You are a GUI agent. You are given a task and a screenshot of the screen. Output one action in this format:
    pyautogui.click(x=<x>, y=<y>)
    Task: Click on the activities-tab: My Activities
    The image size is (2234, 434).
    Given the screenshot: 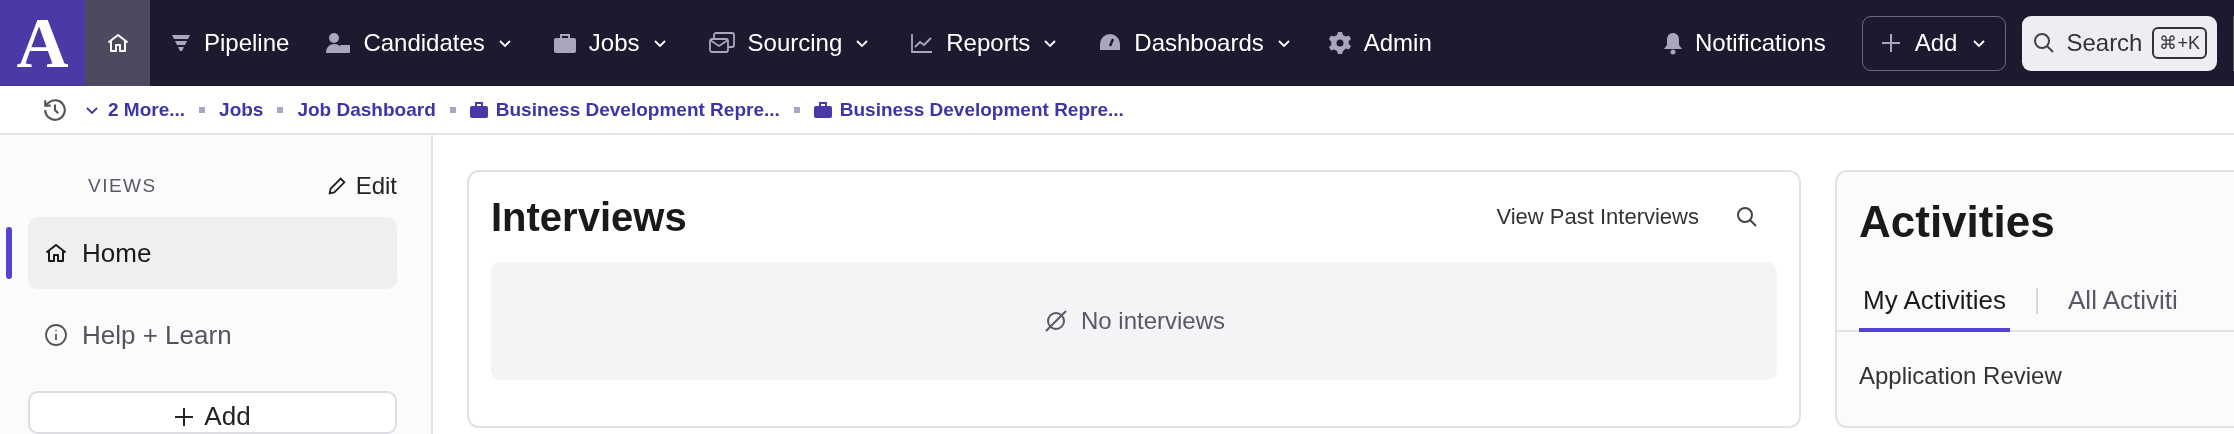 What is the action you would take?
    pyautogui.click(x=1935, y=302)
    